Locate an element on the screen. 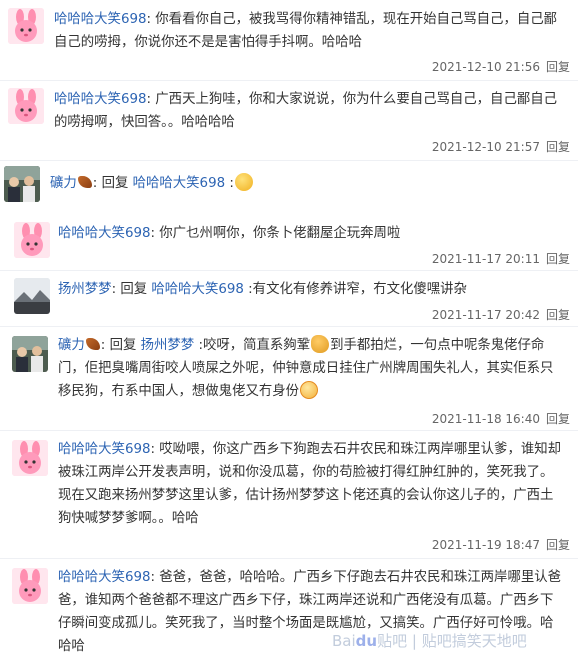 Image resolution: width=578 pixels, height=662 pixels. comment-3: 礦力: 回复 哈哈哈大笑698 : is located at coordinates (289, 186).